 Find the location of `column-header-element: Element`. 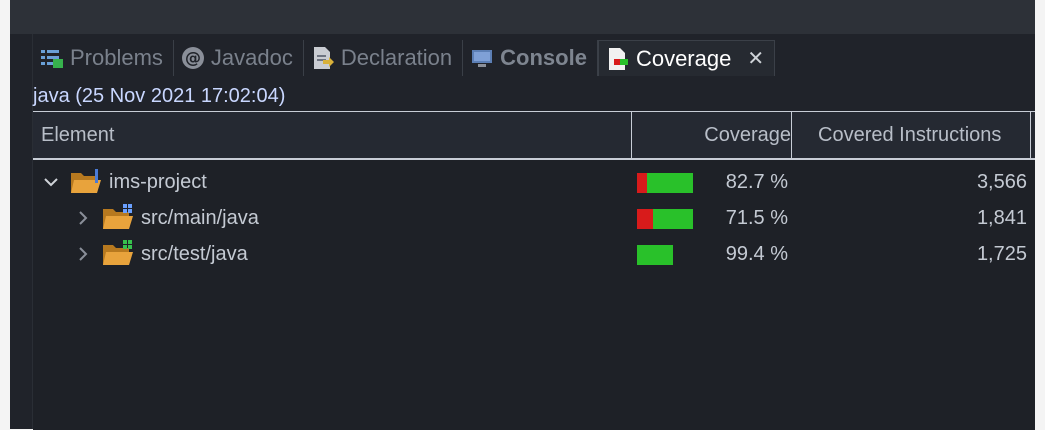

column-header-element: Element is located at coordinates (336, 135).